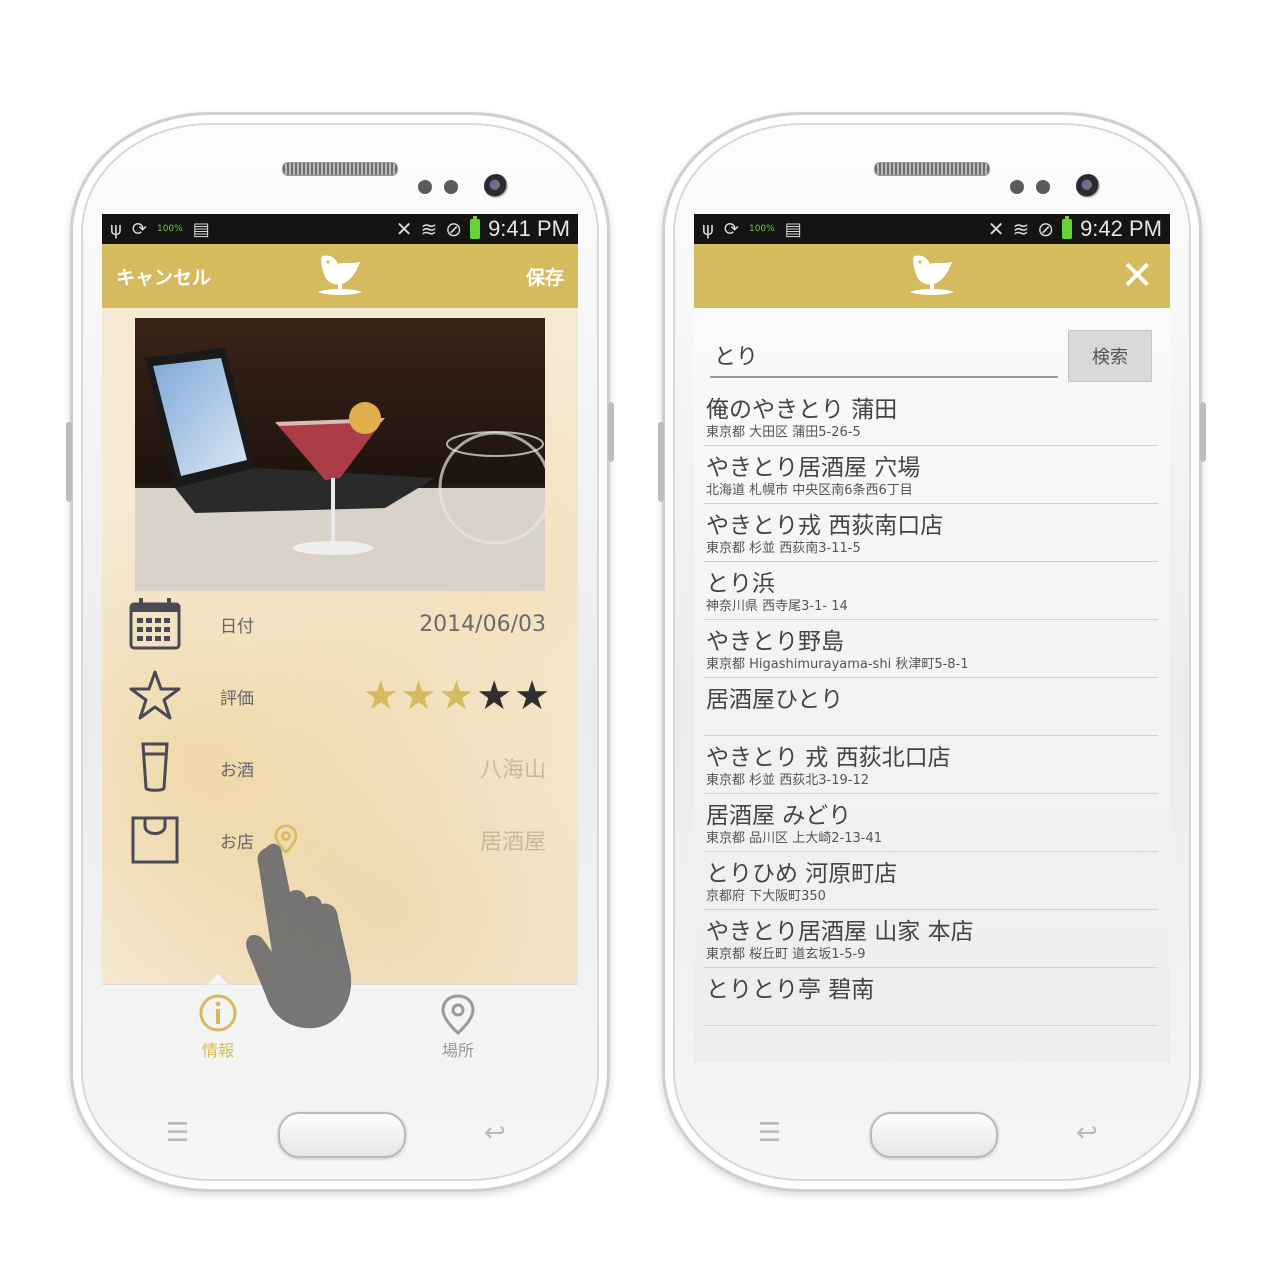 Image resolution: width=1280 pixels, height=1280 pixels. I want to click on result-name: とり浜, so click(740, 584).